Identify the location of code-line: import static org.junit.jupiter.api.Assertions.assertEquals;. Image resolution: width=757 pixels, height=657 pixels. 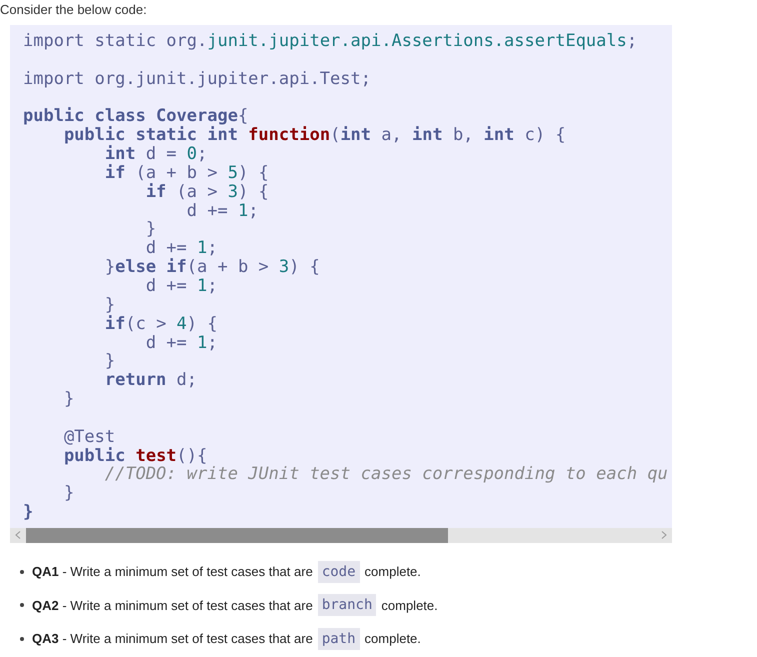
(330, 41).